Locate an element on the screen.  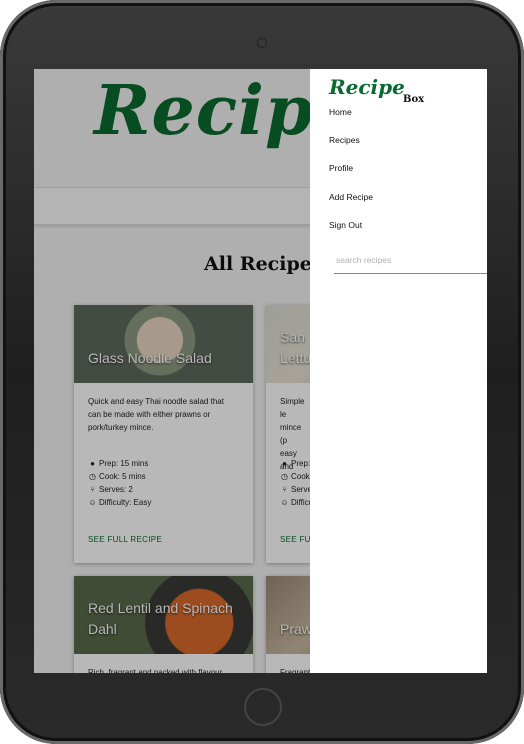
nav-item-add-recipe: Add Recipe is located at coordinates (351, 197).